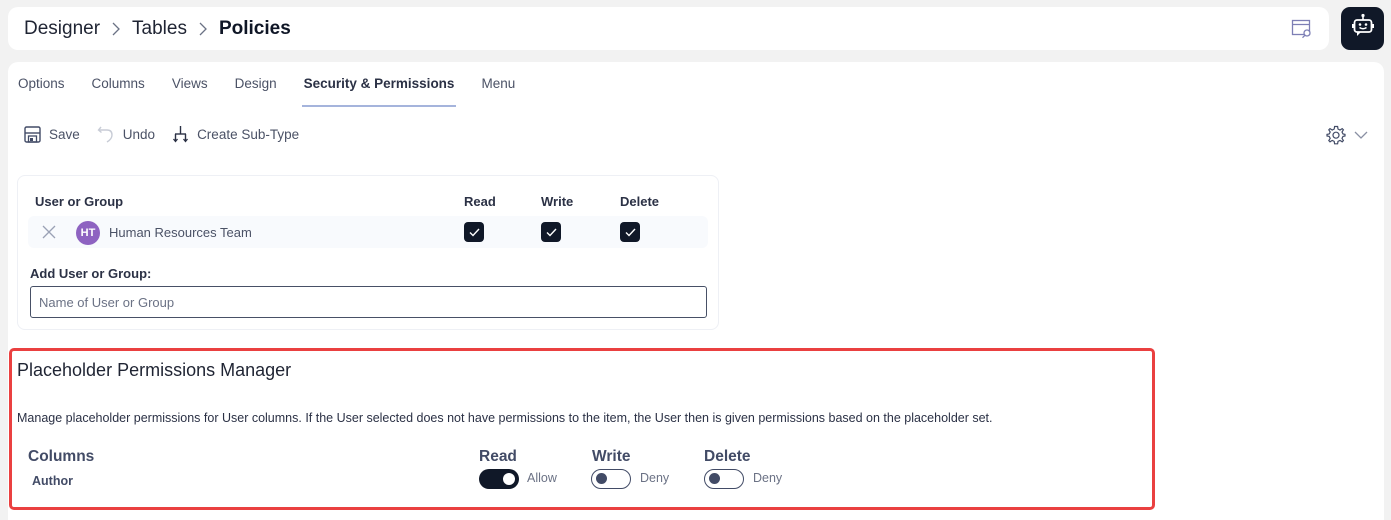  Describe the element at coordinates (248, 134) in the screenshot. I see `create-subtype-label: Create Sub-Type` at that location.